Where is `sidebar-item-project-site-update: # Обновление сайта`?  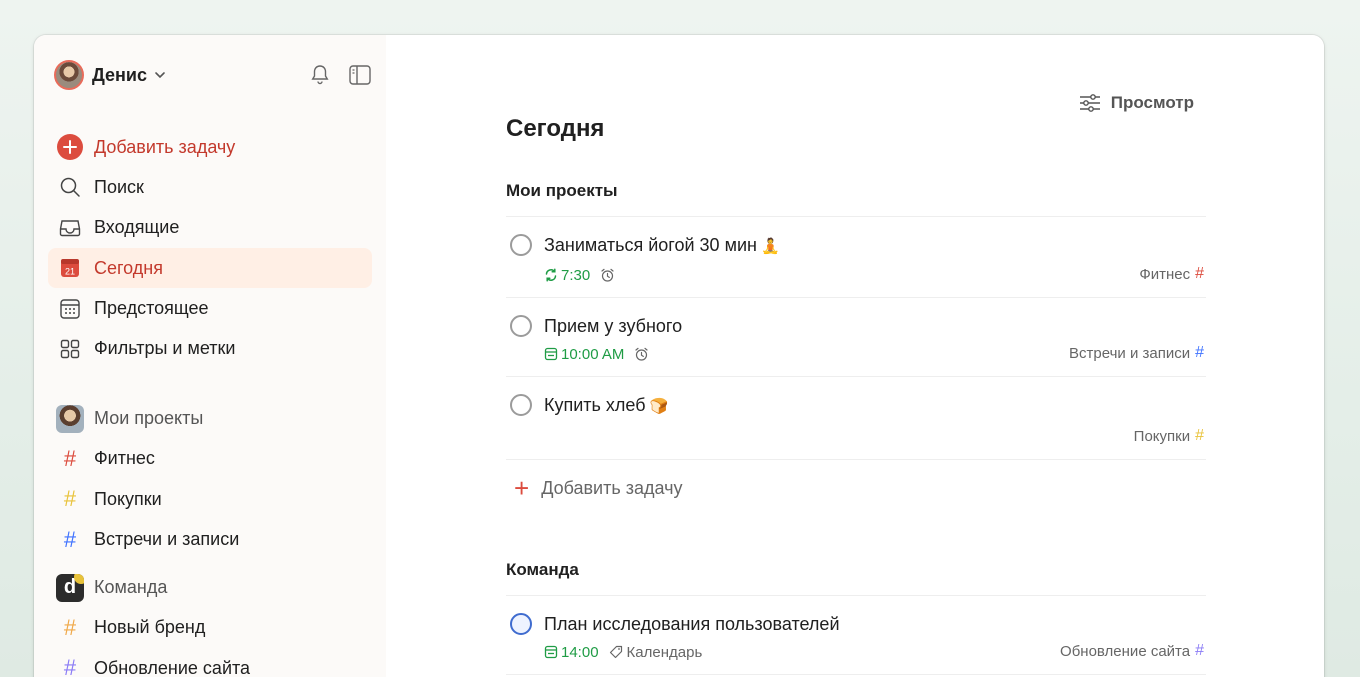
sidebar-item-project-site-update: # Обновление сайта is located at coordinates (210, 662).